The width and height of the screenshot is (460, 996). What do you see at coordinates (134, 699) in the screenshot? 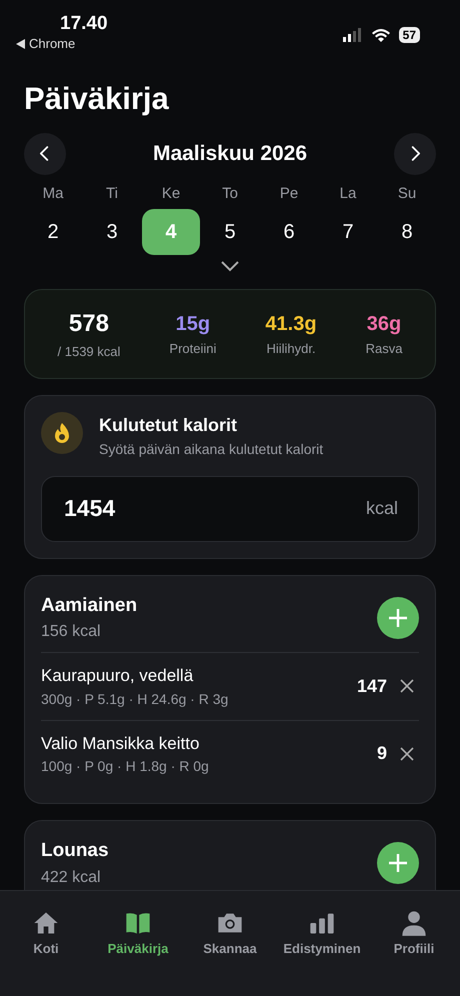
I see `food-details: 300g · P 5.1g · H 24.6g · R 3g` at bounding box center [134, 699].